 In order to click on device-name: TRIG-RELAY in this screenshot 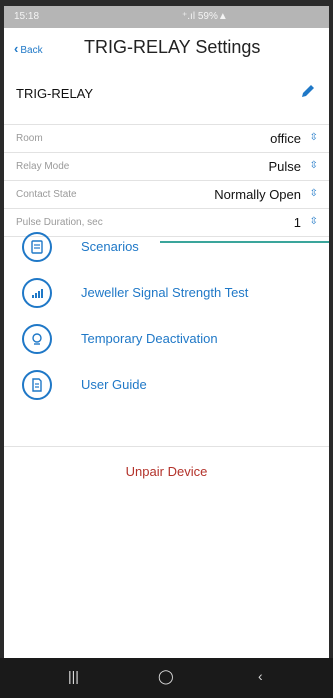, I will do `click(55, 93)`.